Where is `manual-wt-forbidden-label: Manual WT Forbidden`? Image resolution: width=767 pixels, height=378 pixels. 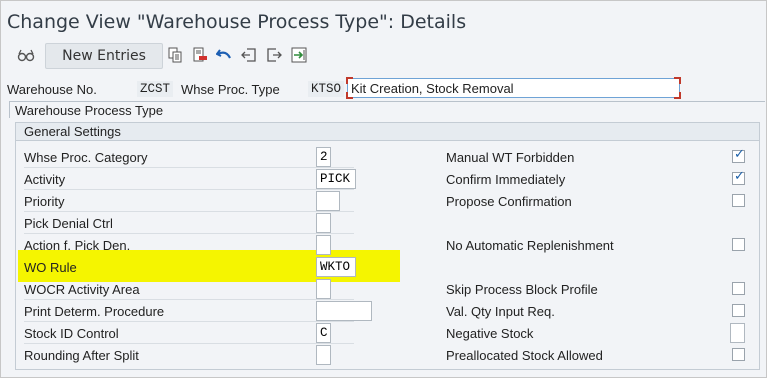
manual-wt-forbidden-label: Manual WT Forbidden is located at coordinates (510, 157).